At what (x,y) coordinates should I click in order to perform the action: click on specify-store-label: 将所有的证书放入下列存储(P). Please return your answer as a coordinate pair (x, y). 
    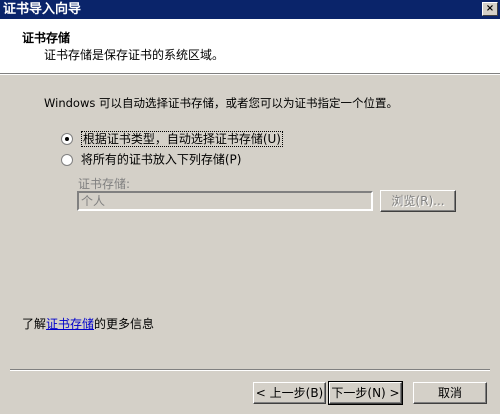
    Looking at the image, I should click on (161, 160).